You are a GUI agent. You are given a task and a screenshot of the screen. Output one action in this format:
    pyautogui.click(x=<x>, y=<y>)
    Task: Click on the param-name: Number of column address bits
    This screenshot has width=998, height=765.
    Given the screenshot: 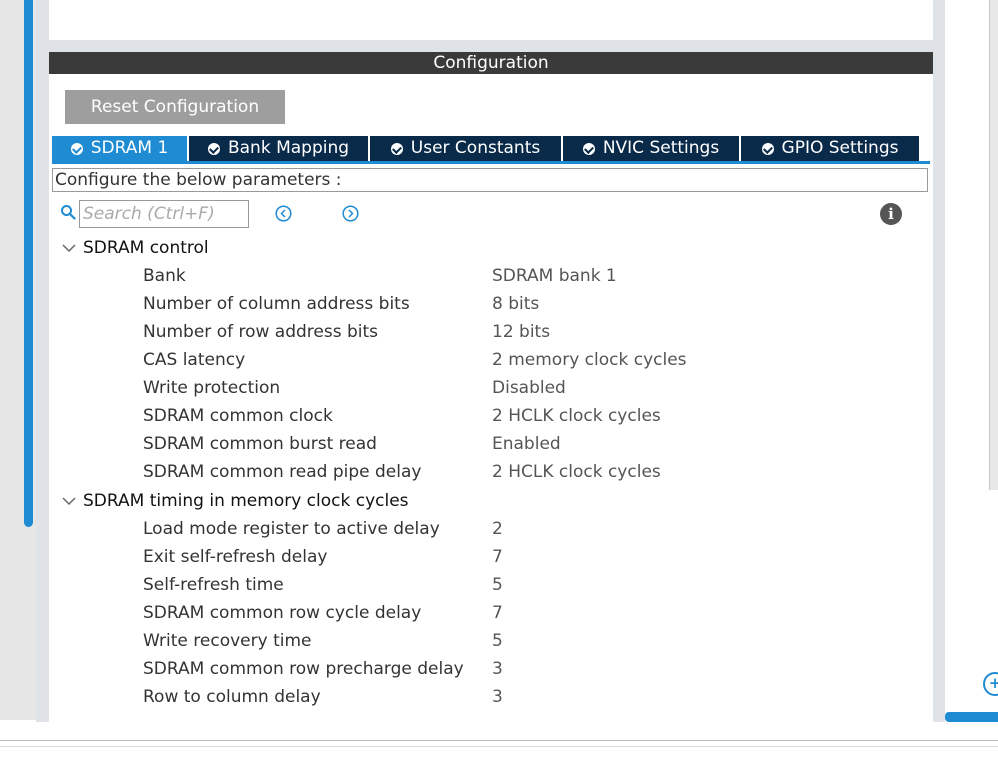 What is the action you would take?
    pyautogui.click(x=276, y=304)
    